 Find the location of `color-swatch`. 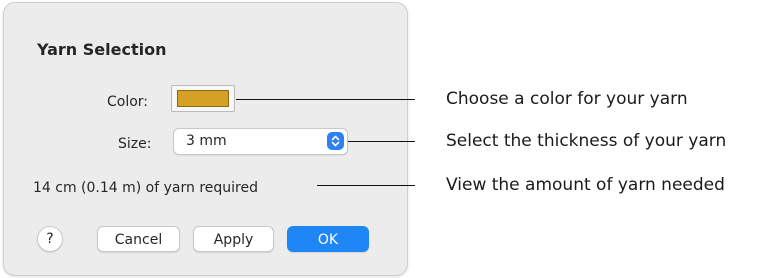

color-swatch is located at coordinates (203, 98).